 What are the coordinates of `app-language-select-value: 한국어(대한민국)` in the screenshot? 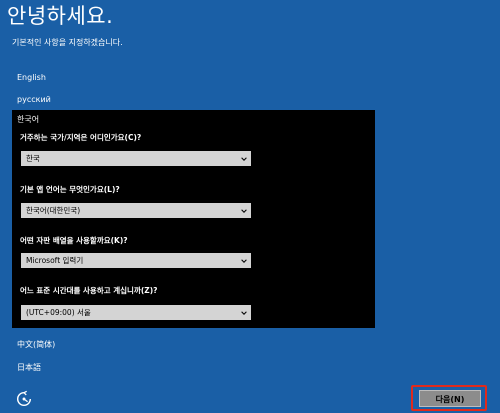 It's located at (53, 210).